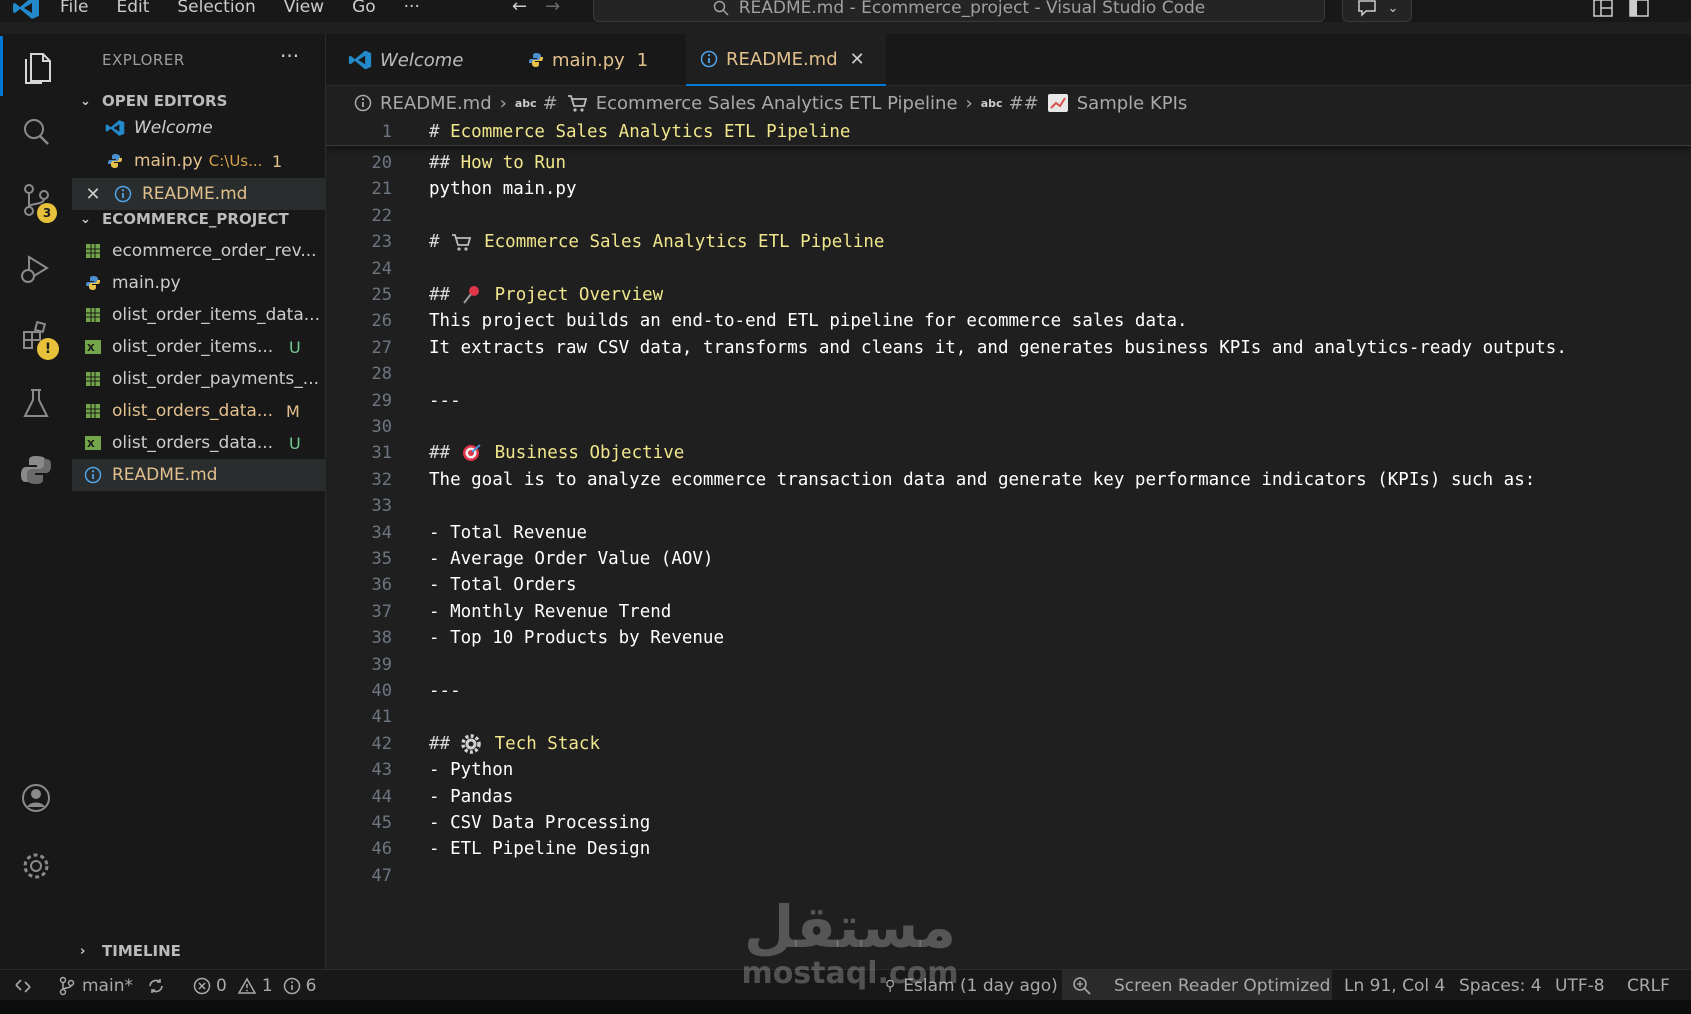  I want to click on plain-text: python main.py, so click(503, 189).